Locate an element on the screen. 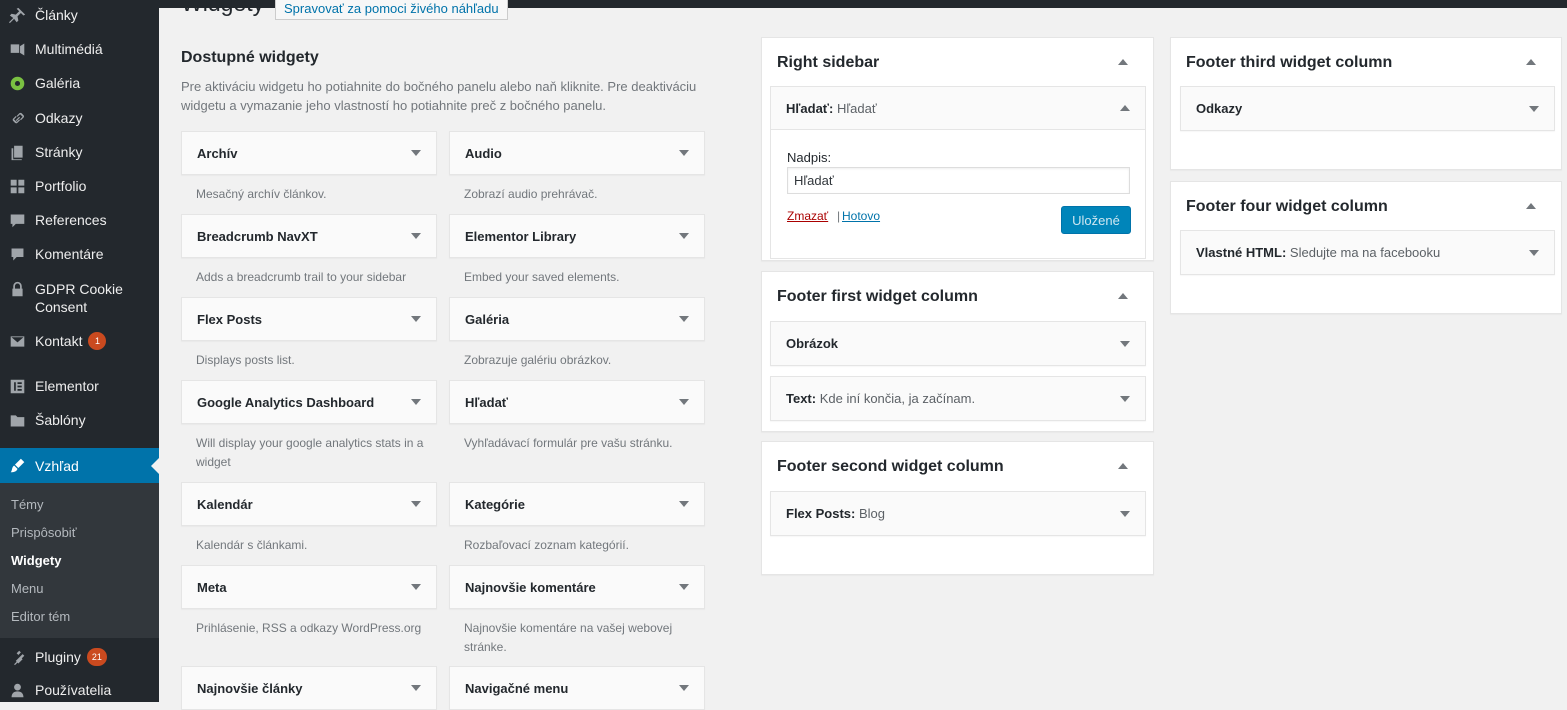 The width and height of the screenshot is (1567, 710). menu-item-portfolio: Portfolio is located at coordinates (79, 186).